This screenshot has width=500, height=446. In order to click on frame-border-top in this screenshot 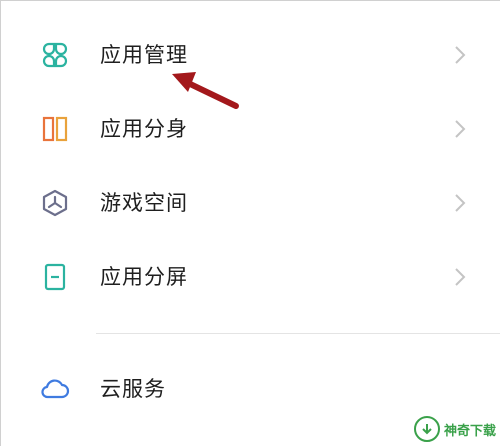, I will do `click(250, 0)`.